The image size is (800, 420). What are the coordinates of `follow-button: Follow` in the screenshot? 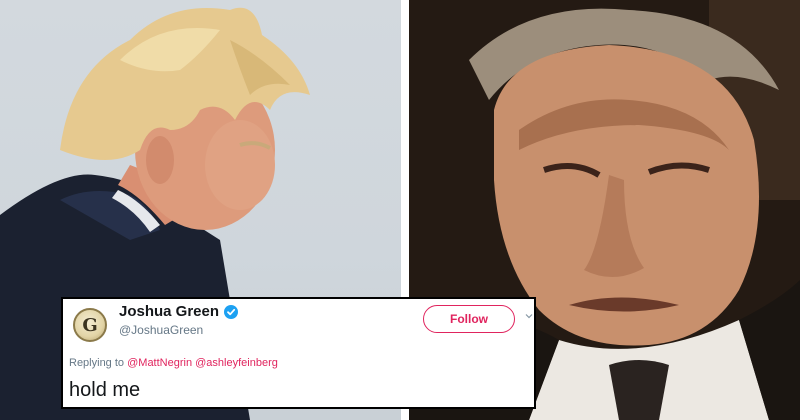 It's located at (469, 319).